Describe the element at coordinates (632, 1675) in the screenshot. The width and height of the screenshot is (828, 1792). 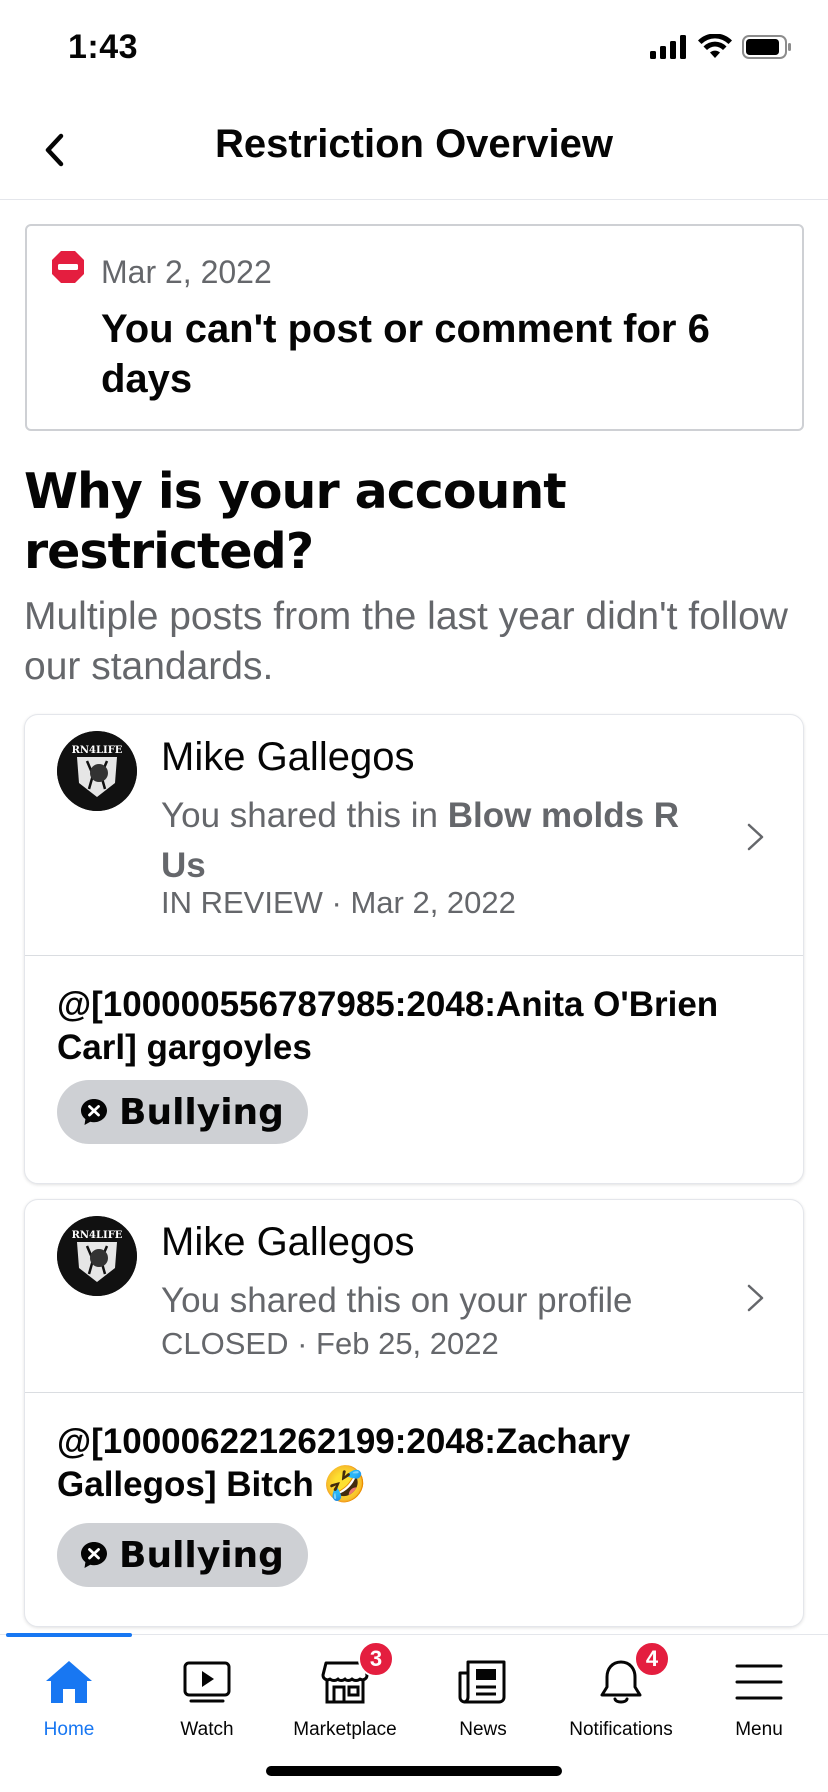
I see `bell-icon: 4` at that location.